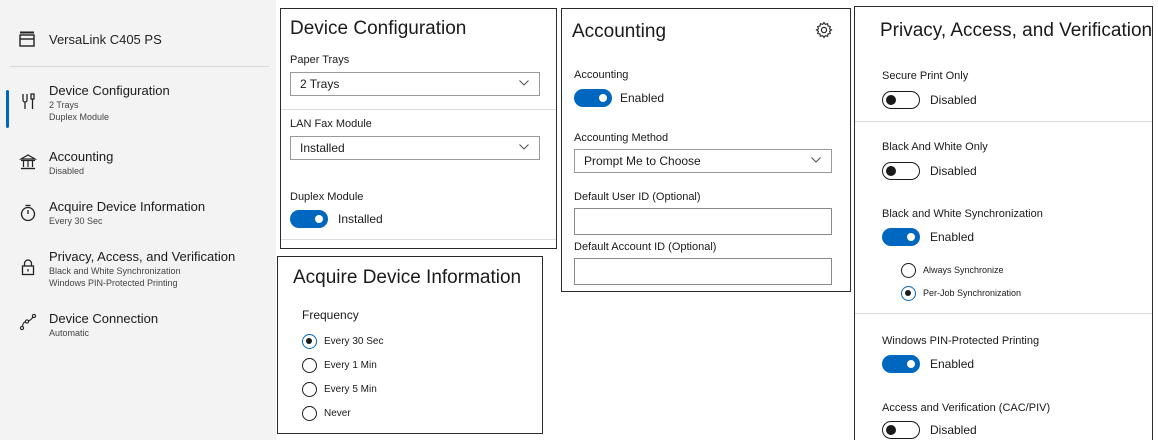  Describe the element at coordinates (901, 237) in the screenshot. I see `bw-sync-toggle` at that location.